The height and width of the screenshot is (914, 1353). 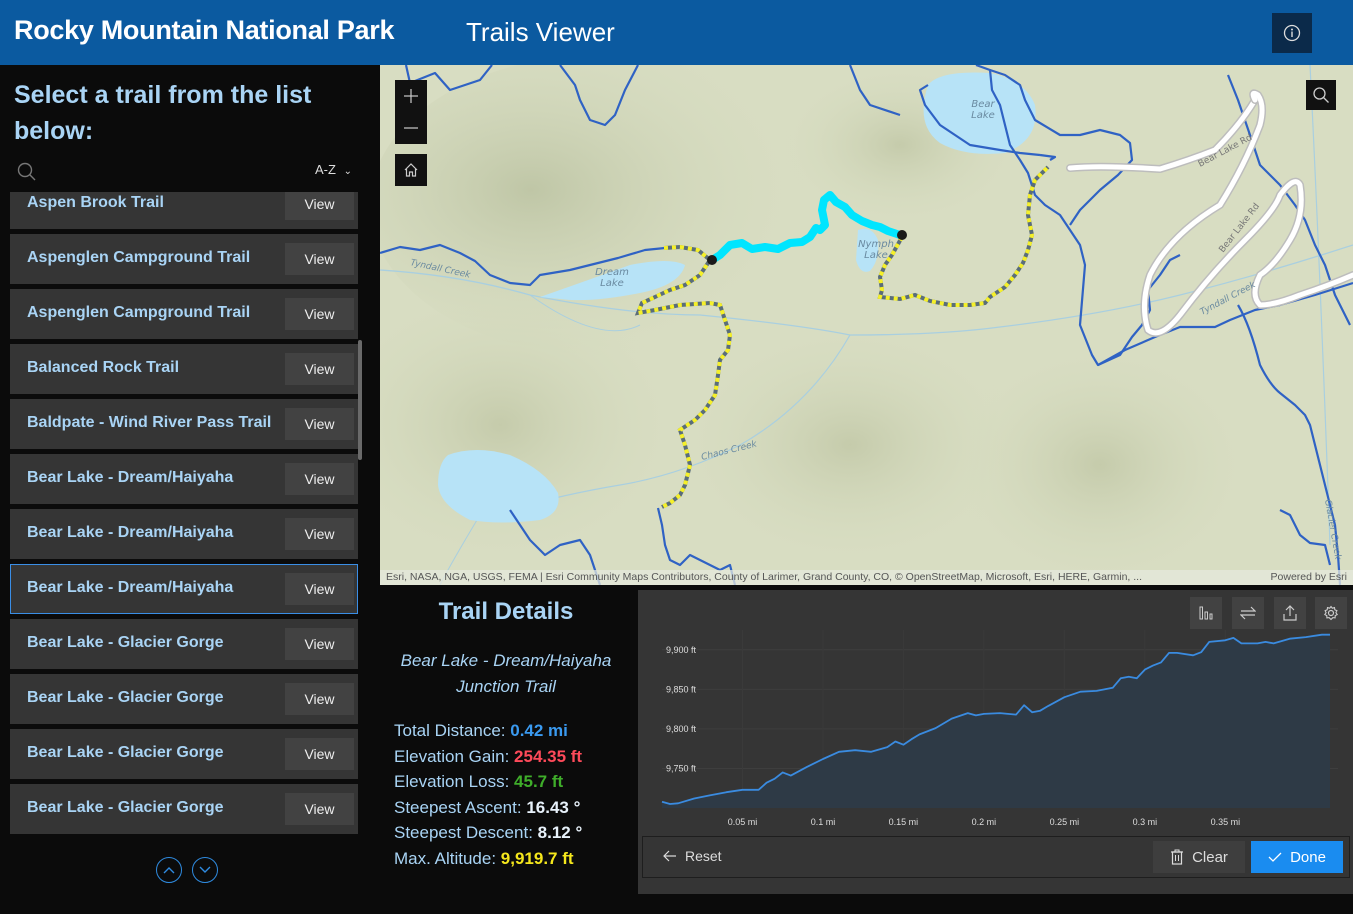 What do you see at coordinates (1199, 857) in the screenshot?
I see `clear-button: Clear` at bounding box center [1199, 857].